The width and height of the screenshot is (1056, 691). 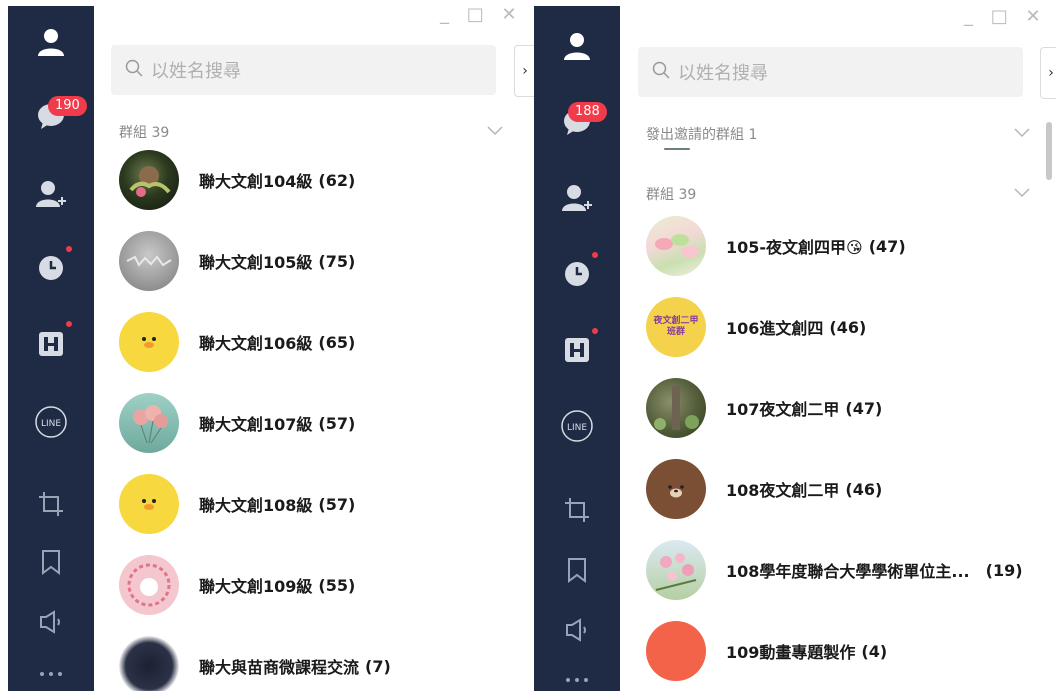 What do you see at coordinates (256, 586) in the screenshot?
I see `group-name: 聯大文創109級` at bounding box center [256, 586].